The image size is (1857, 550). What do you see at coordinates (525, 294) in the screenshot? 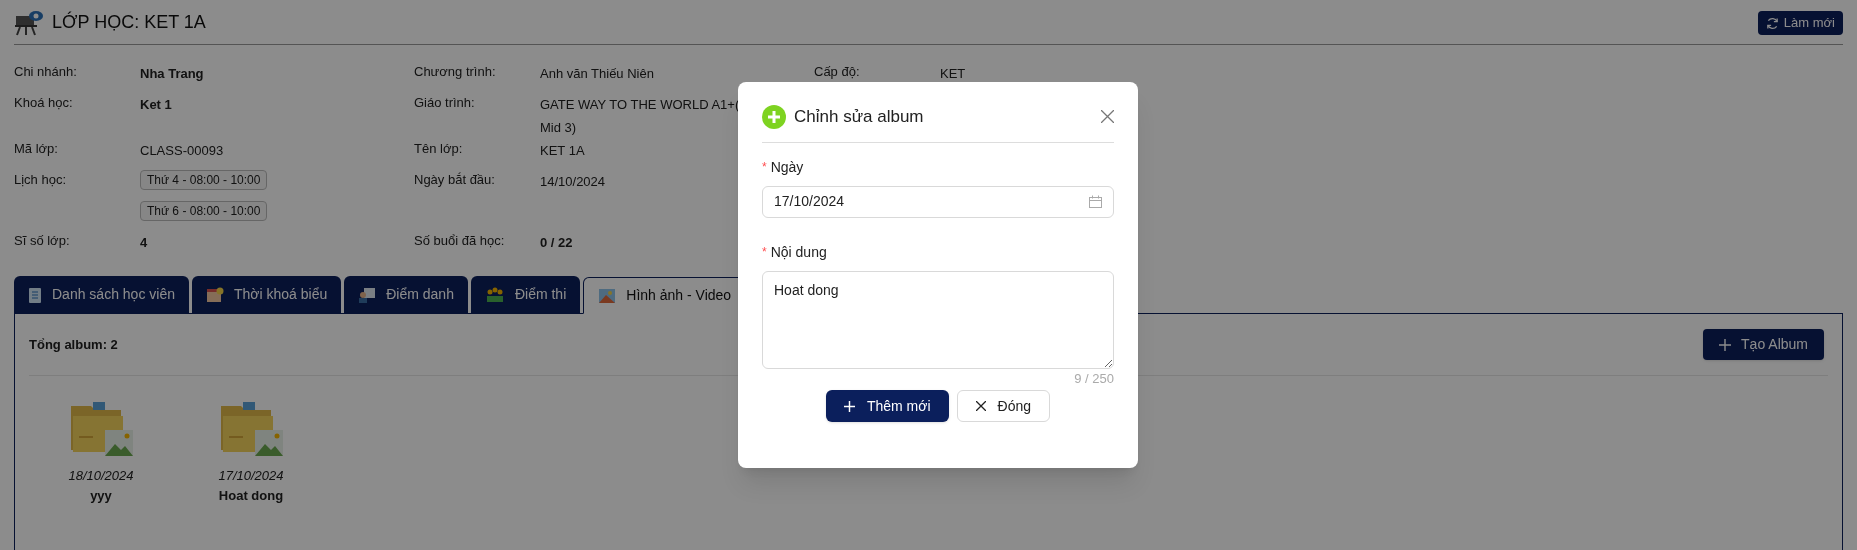
I see `tab: Điểm thi` at bounding box center [525, 294].